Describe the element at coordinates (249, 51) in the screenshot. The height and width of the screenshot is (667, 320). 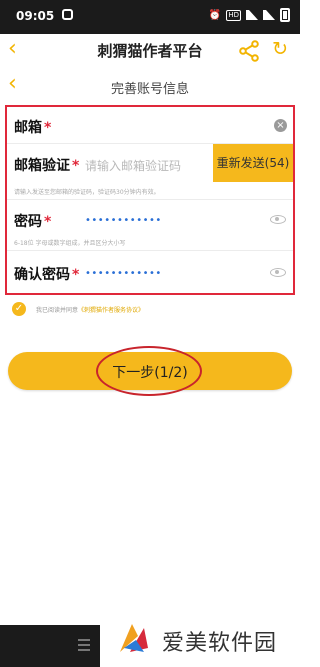
I see `share-icon` at that location.